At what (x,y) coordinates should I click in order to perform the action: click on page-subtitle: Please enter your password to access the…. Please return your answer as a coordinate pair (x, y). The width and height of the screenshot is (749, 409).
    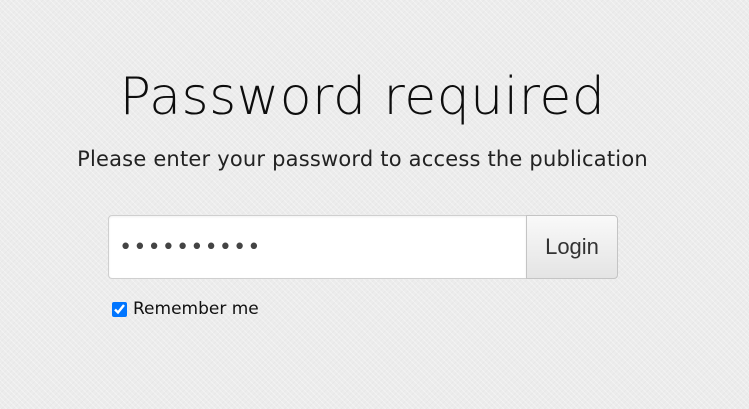
    Looking at the image, I should click on (362, 159).